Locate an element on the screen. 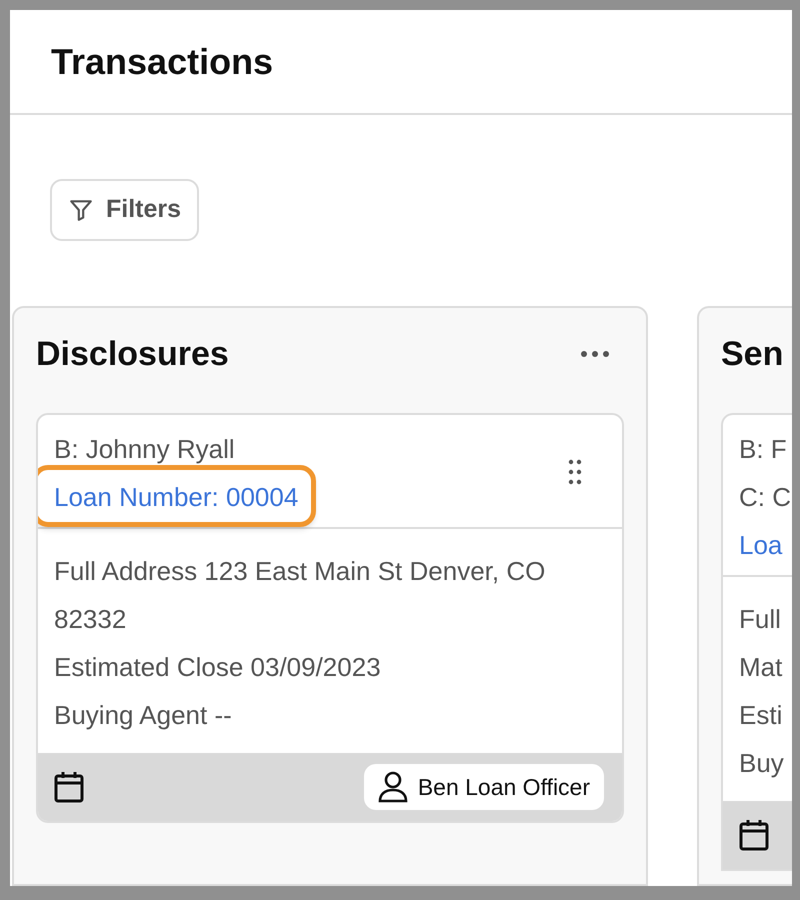 The height and width of the screenshot is (900, 800). page-title: Transactions is located at coordinates (162, 62).